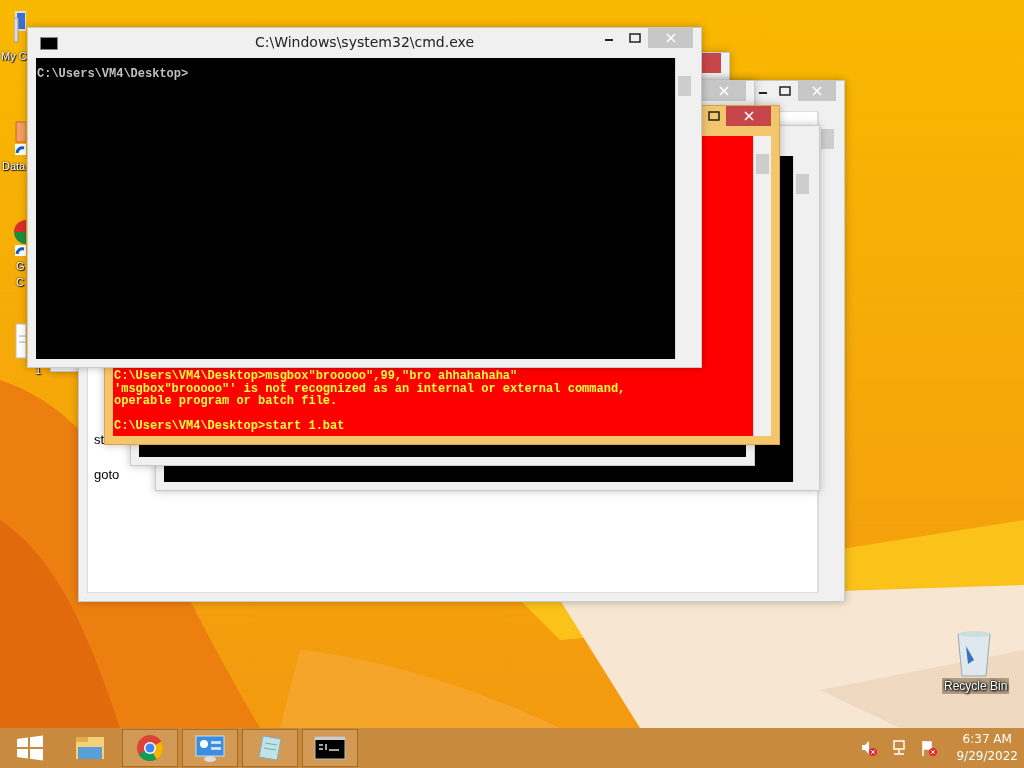 The width and height of the screenshot is (1024, 768). I want to click on console-line: 'msgbox"brooooo"' is not recognized as an internal or external command,, so click(370, 388).